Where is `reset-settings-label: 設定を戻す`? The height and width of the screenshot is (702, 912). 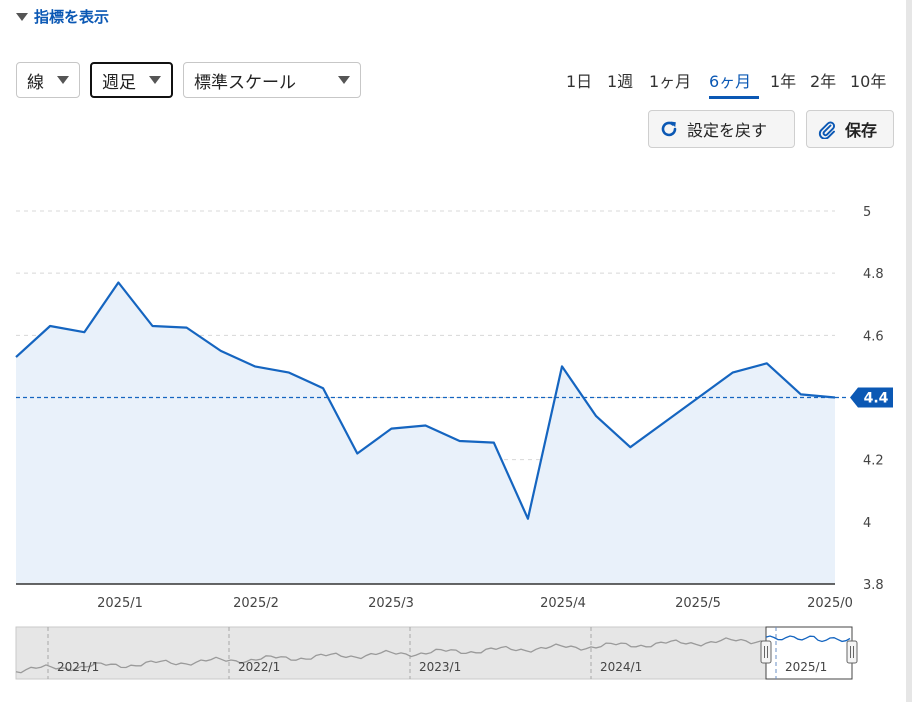 reset-settings-label: 設定を戻す is located at coordinates (727, 130).